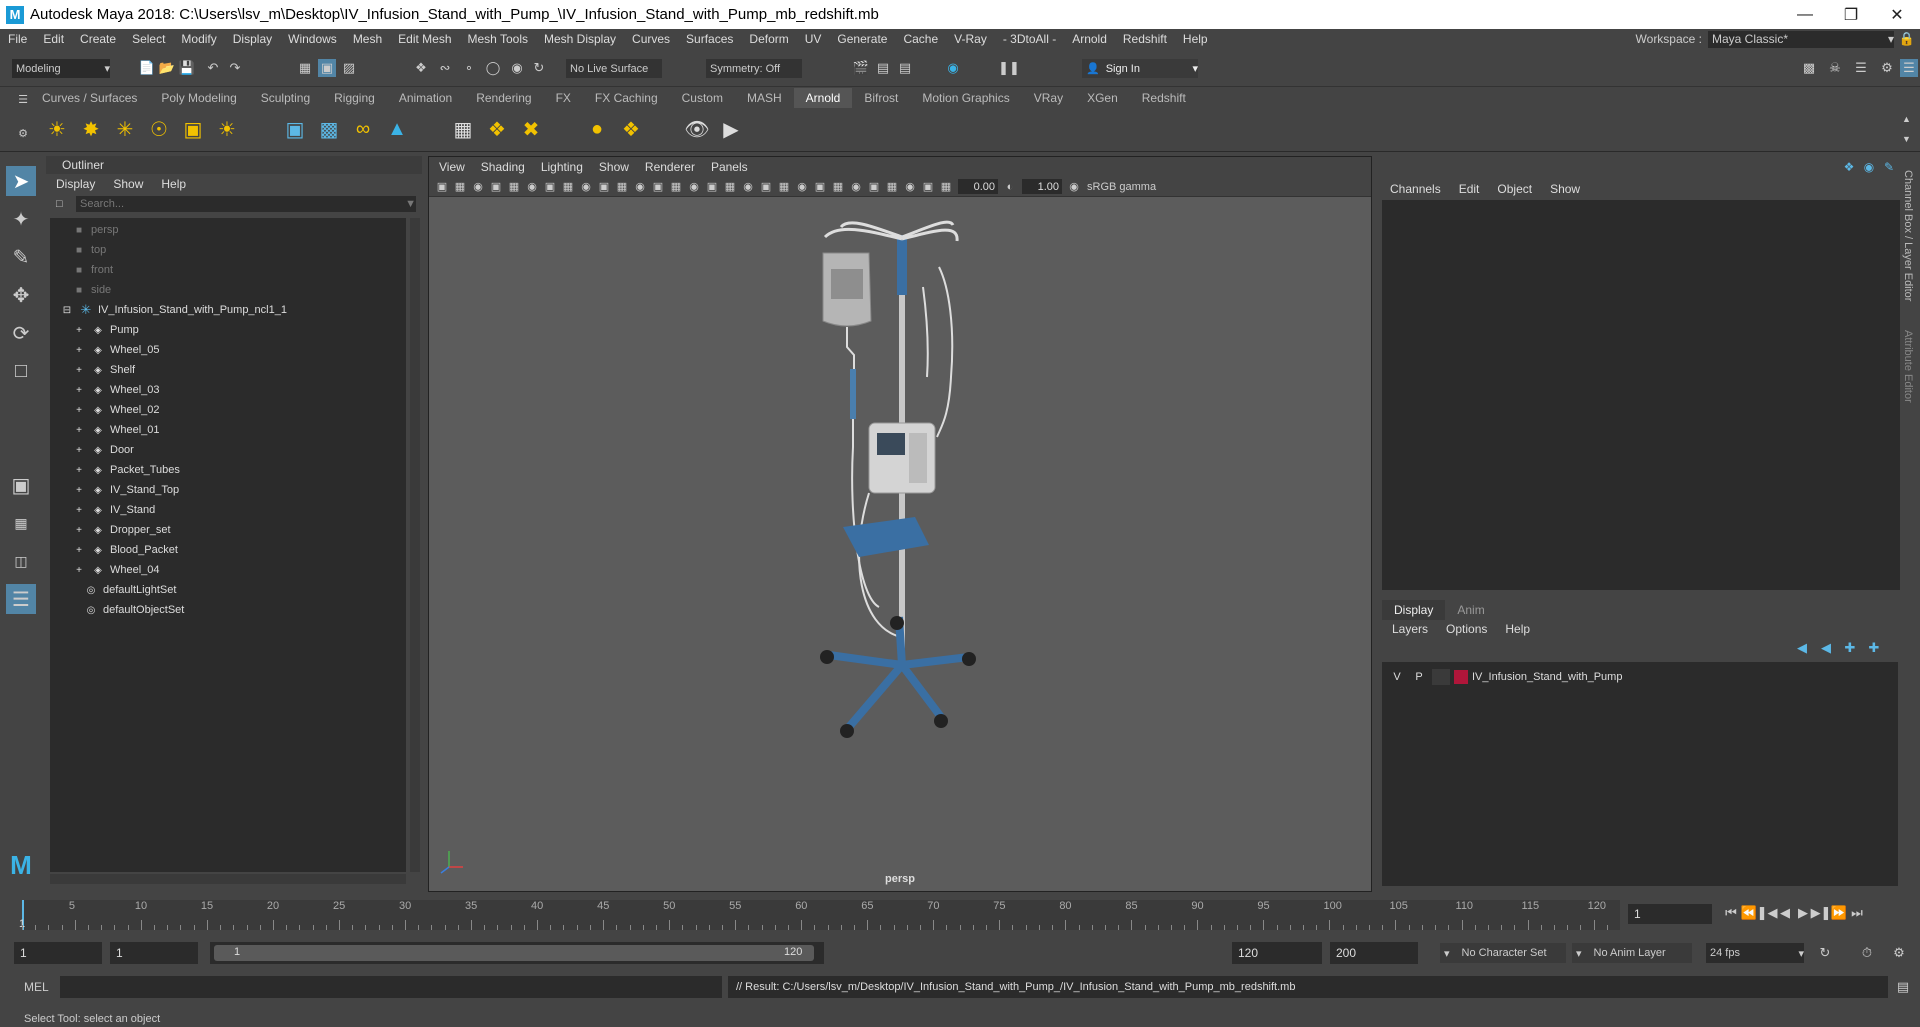  What do you see at coordinates (21, 257) in the screenshot?
I see `paint-select-tool-icon: ✎` at bounding box center [21, 257].